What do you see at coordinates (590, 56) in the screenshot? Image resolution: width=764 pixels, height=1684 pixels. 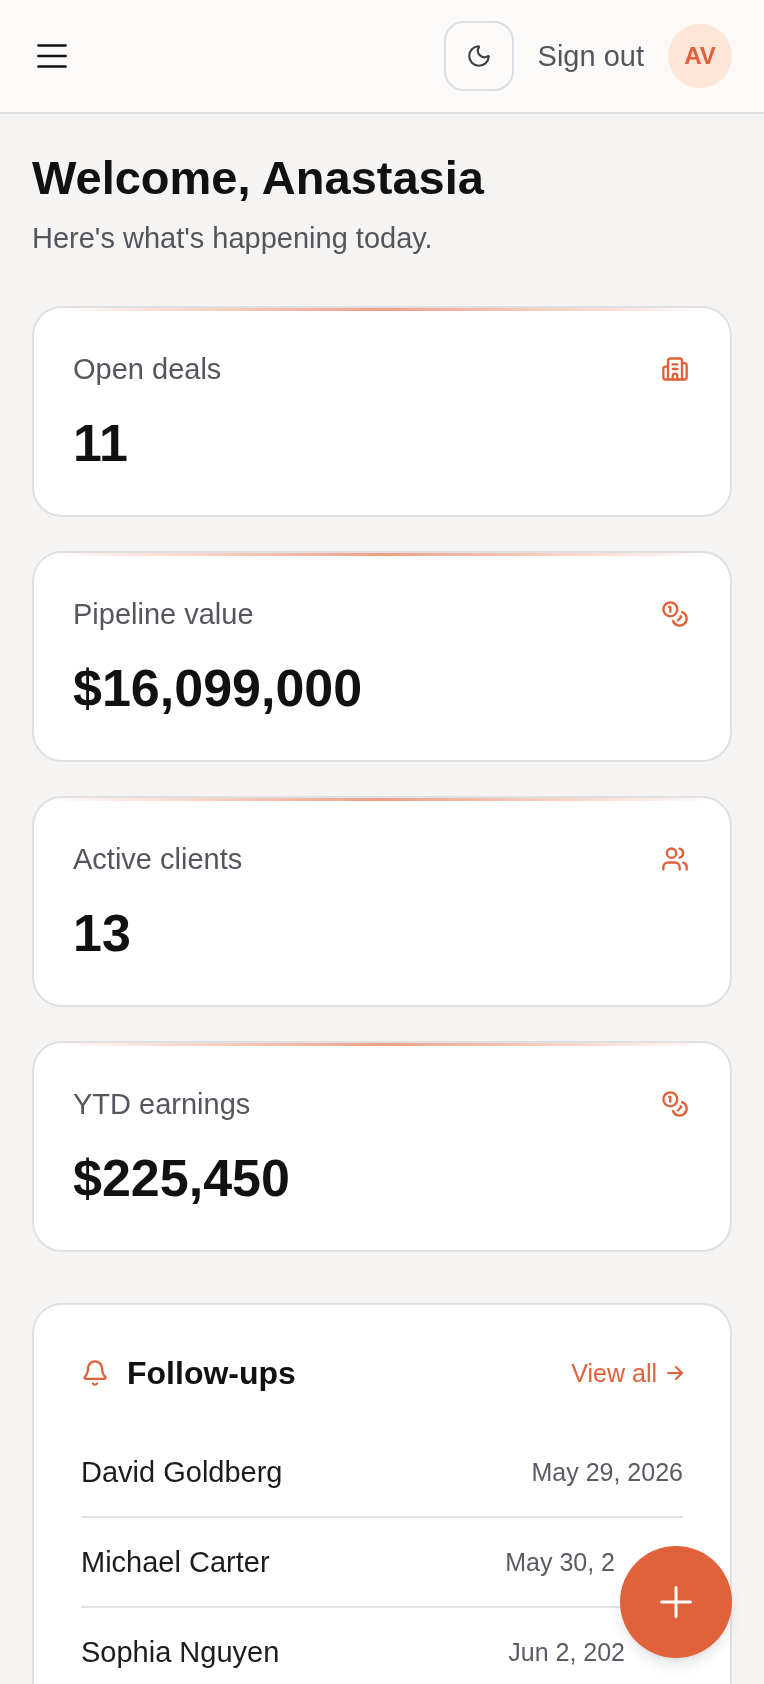 I see `sign-out-button: Sign out` at bounding box center [590, 56].